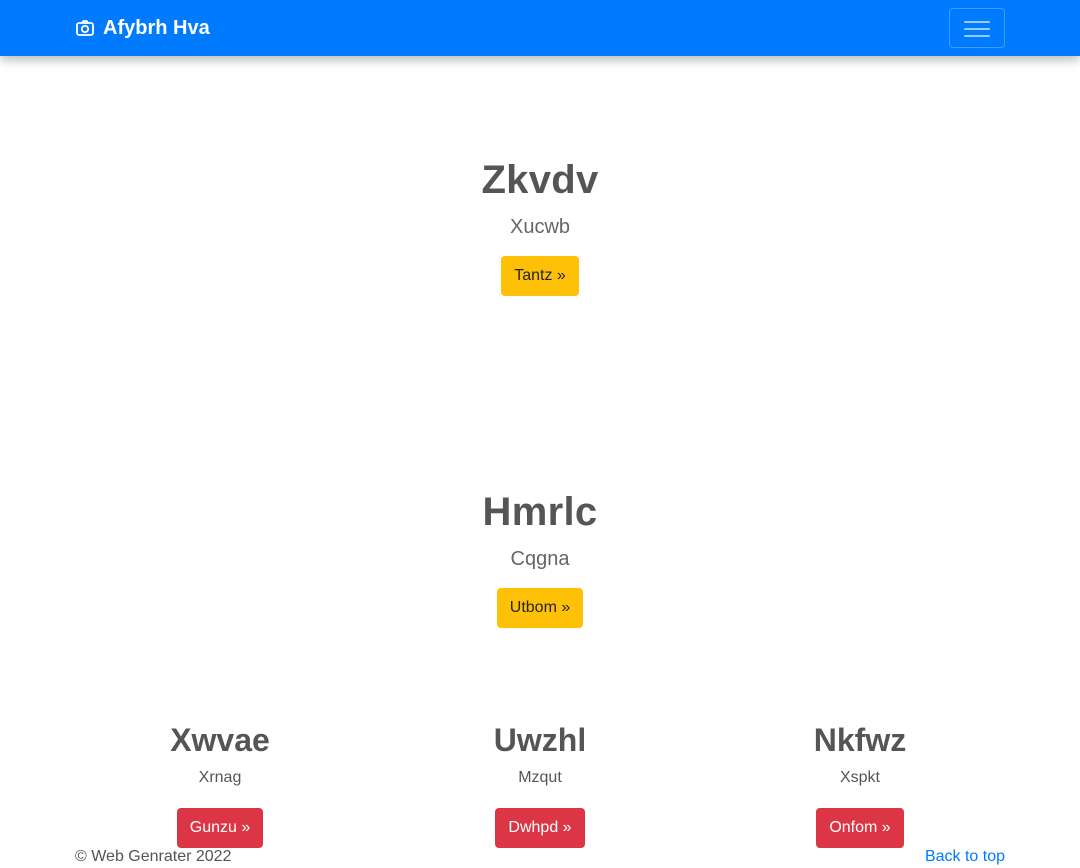 The image size is (1080, 868). I want to click on column-text: Mzqut, so click(540, 777).